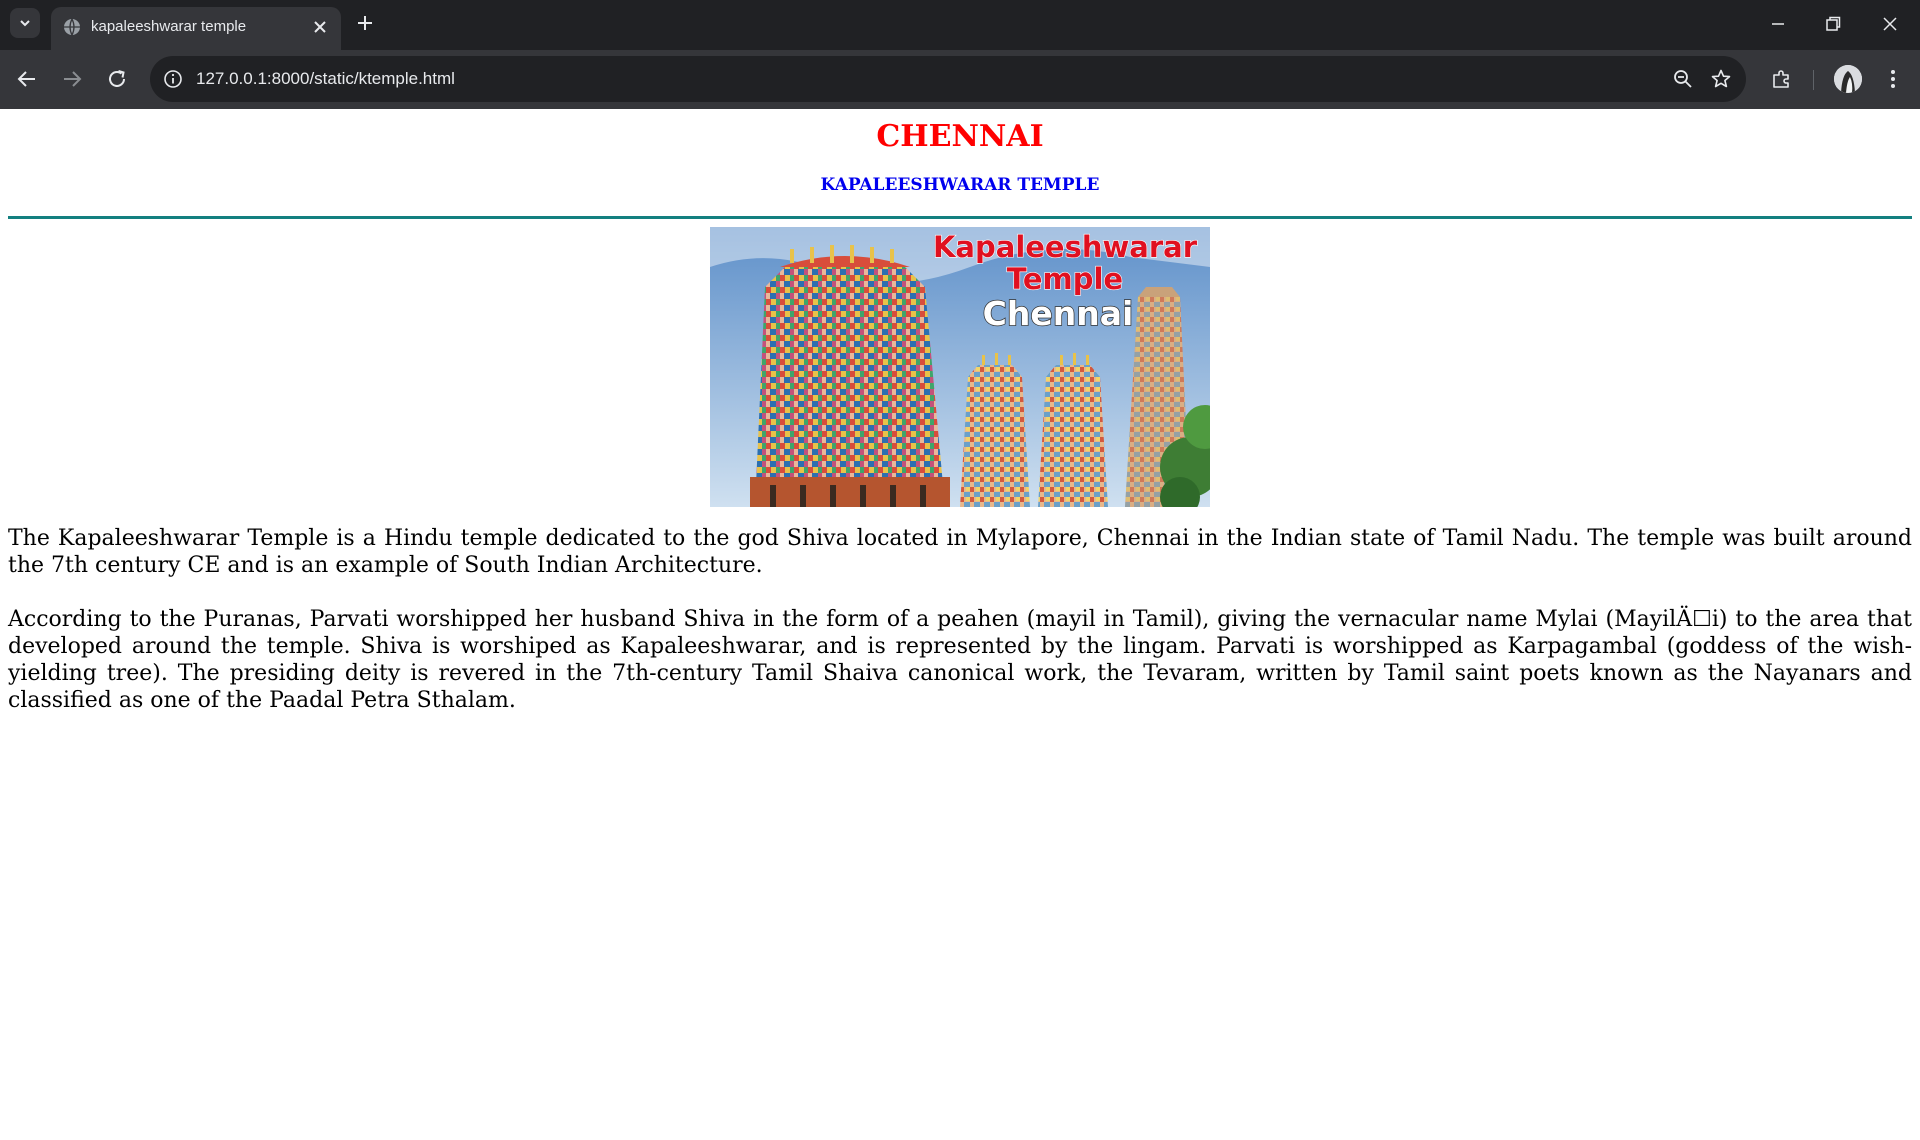  What do you see at coordinates (169, 26) in the screenshot?
I see `tab-title: kapaleeshwarar temple` at bounding box center [169, 26].